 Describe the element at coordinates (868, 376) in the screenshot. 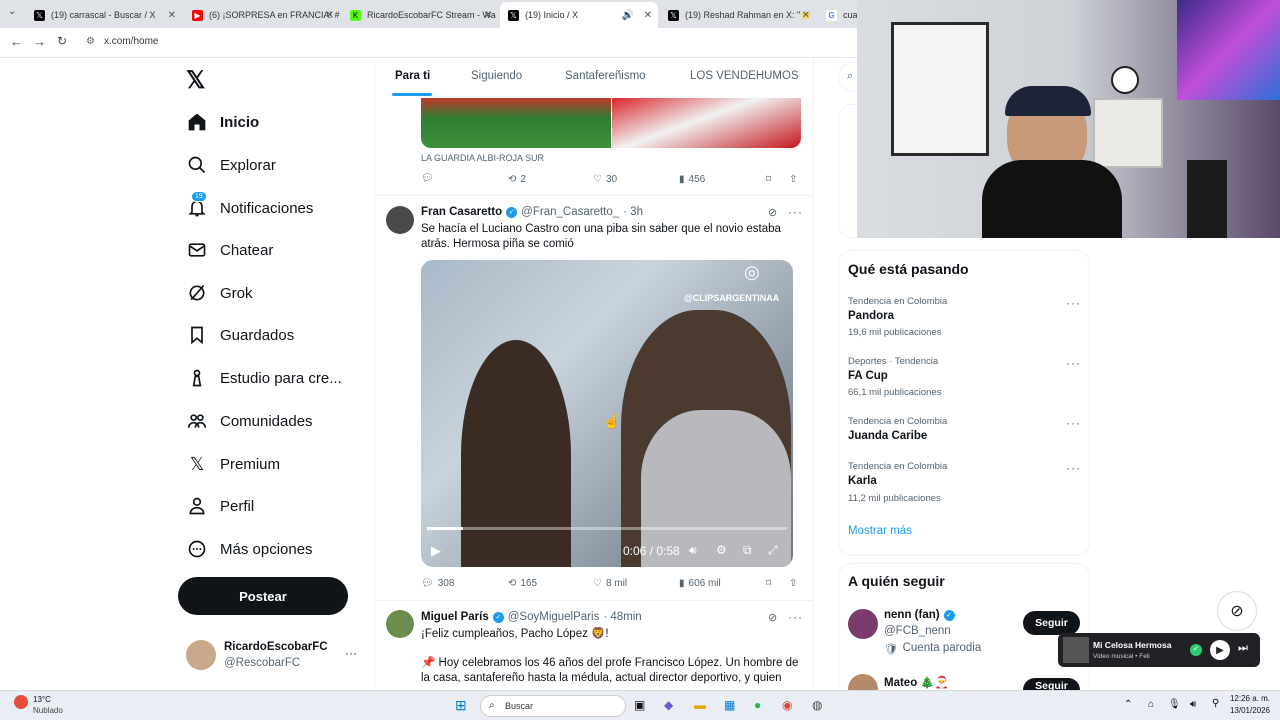

I see `trend-name: FA Cup` at that location.